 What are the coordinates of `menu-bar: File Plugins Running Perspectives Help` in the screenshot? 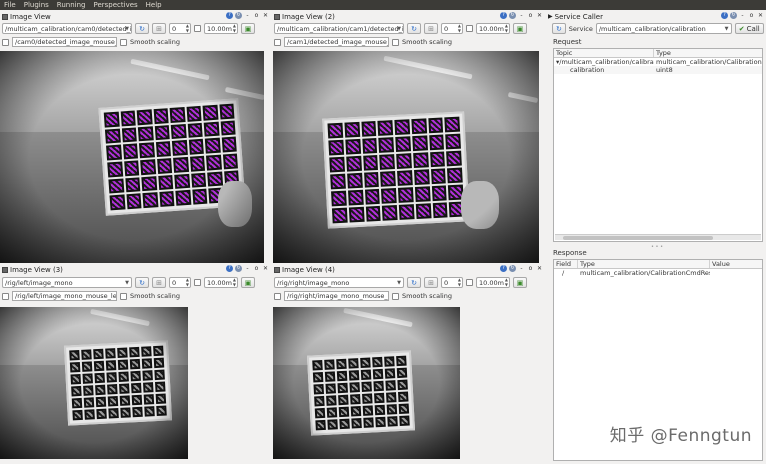 It's located at (383, 5).